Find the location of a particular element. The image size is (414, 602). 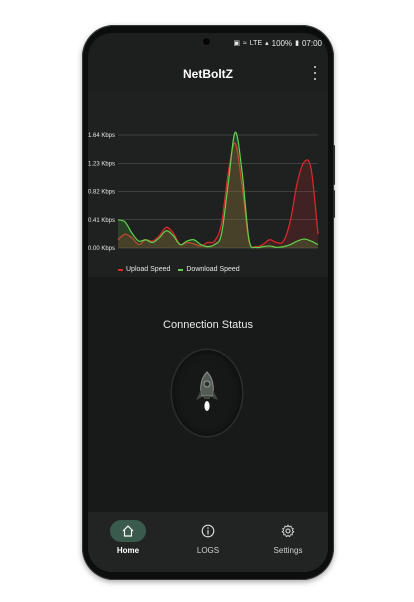

nav-item-home: Home is located at coordinates (128, 537).